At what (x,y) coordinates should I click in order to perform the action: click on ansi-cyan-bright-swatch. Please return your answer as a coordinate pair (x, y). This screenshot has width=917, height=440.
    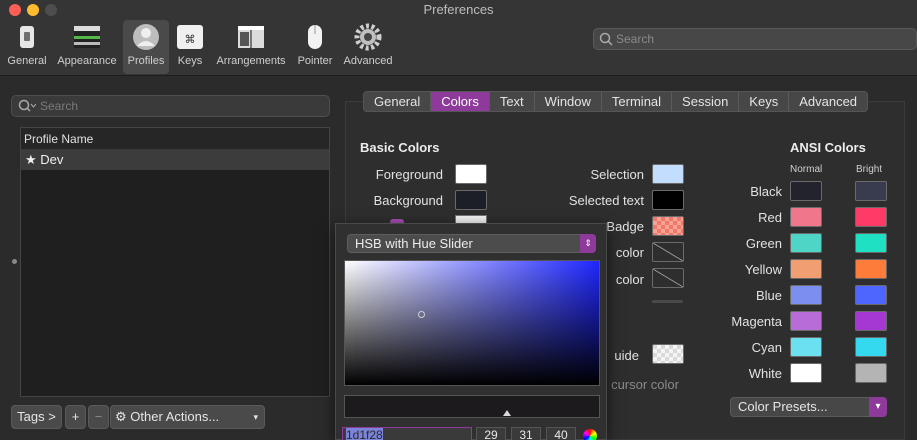
    Looking at the image, I should click on (871, 347).